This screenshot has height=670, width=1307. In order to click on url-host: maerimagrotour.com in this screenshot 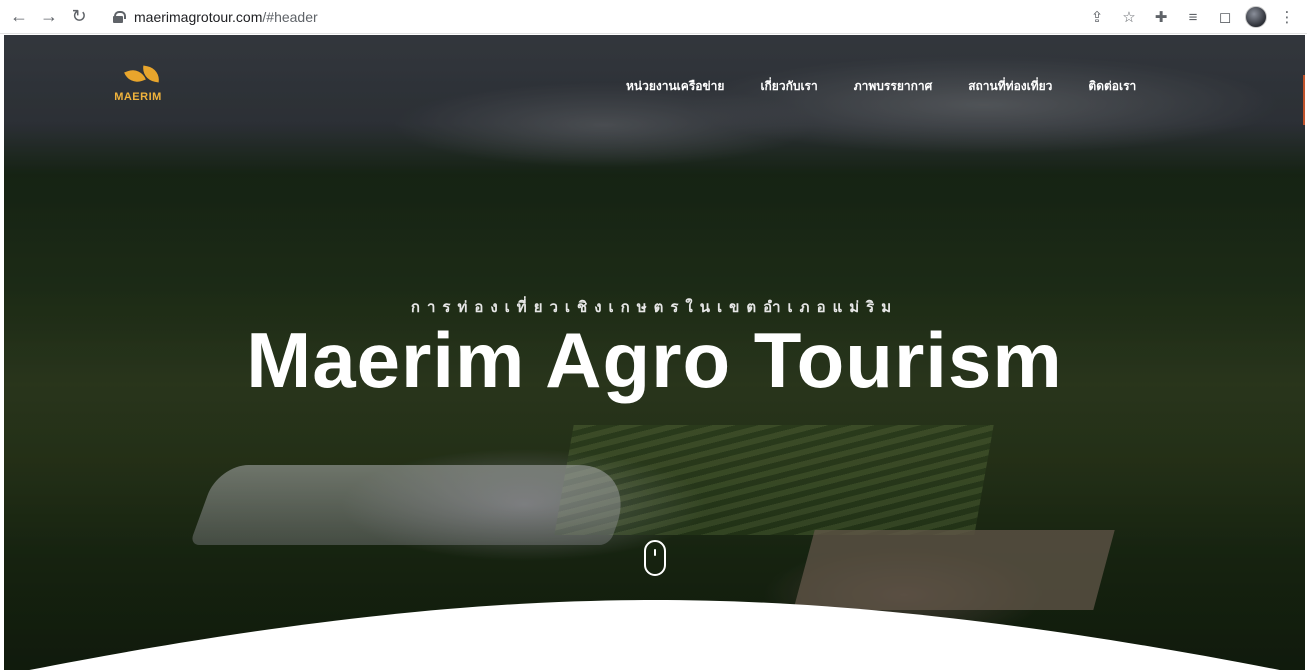, I will do `click(198, 16)`.